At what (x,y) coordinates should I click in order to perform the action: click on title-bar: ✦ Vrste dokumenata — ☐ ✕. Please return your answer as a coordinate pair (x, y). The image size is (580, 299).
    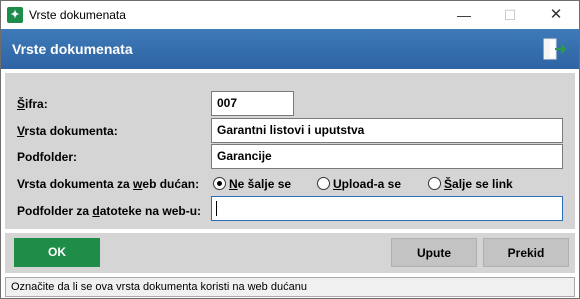
    Looking at the image, I should click on (290, 15).